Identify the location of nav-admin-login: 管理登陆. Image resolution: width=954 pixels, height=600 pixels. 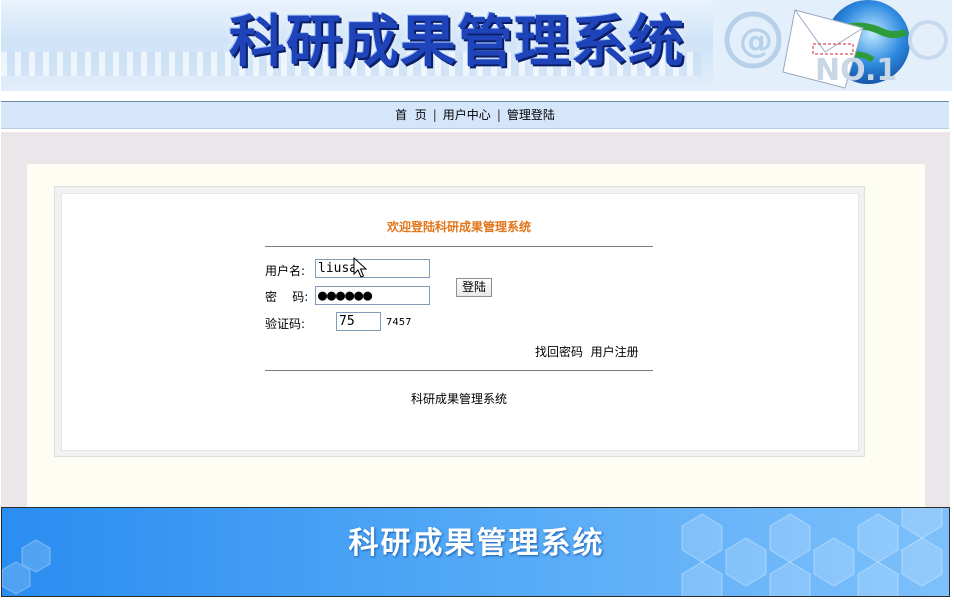
(531, 115).